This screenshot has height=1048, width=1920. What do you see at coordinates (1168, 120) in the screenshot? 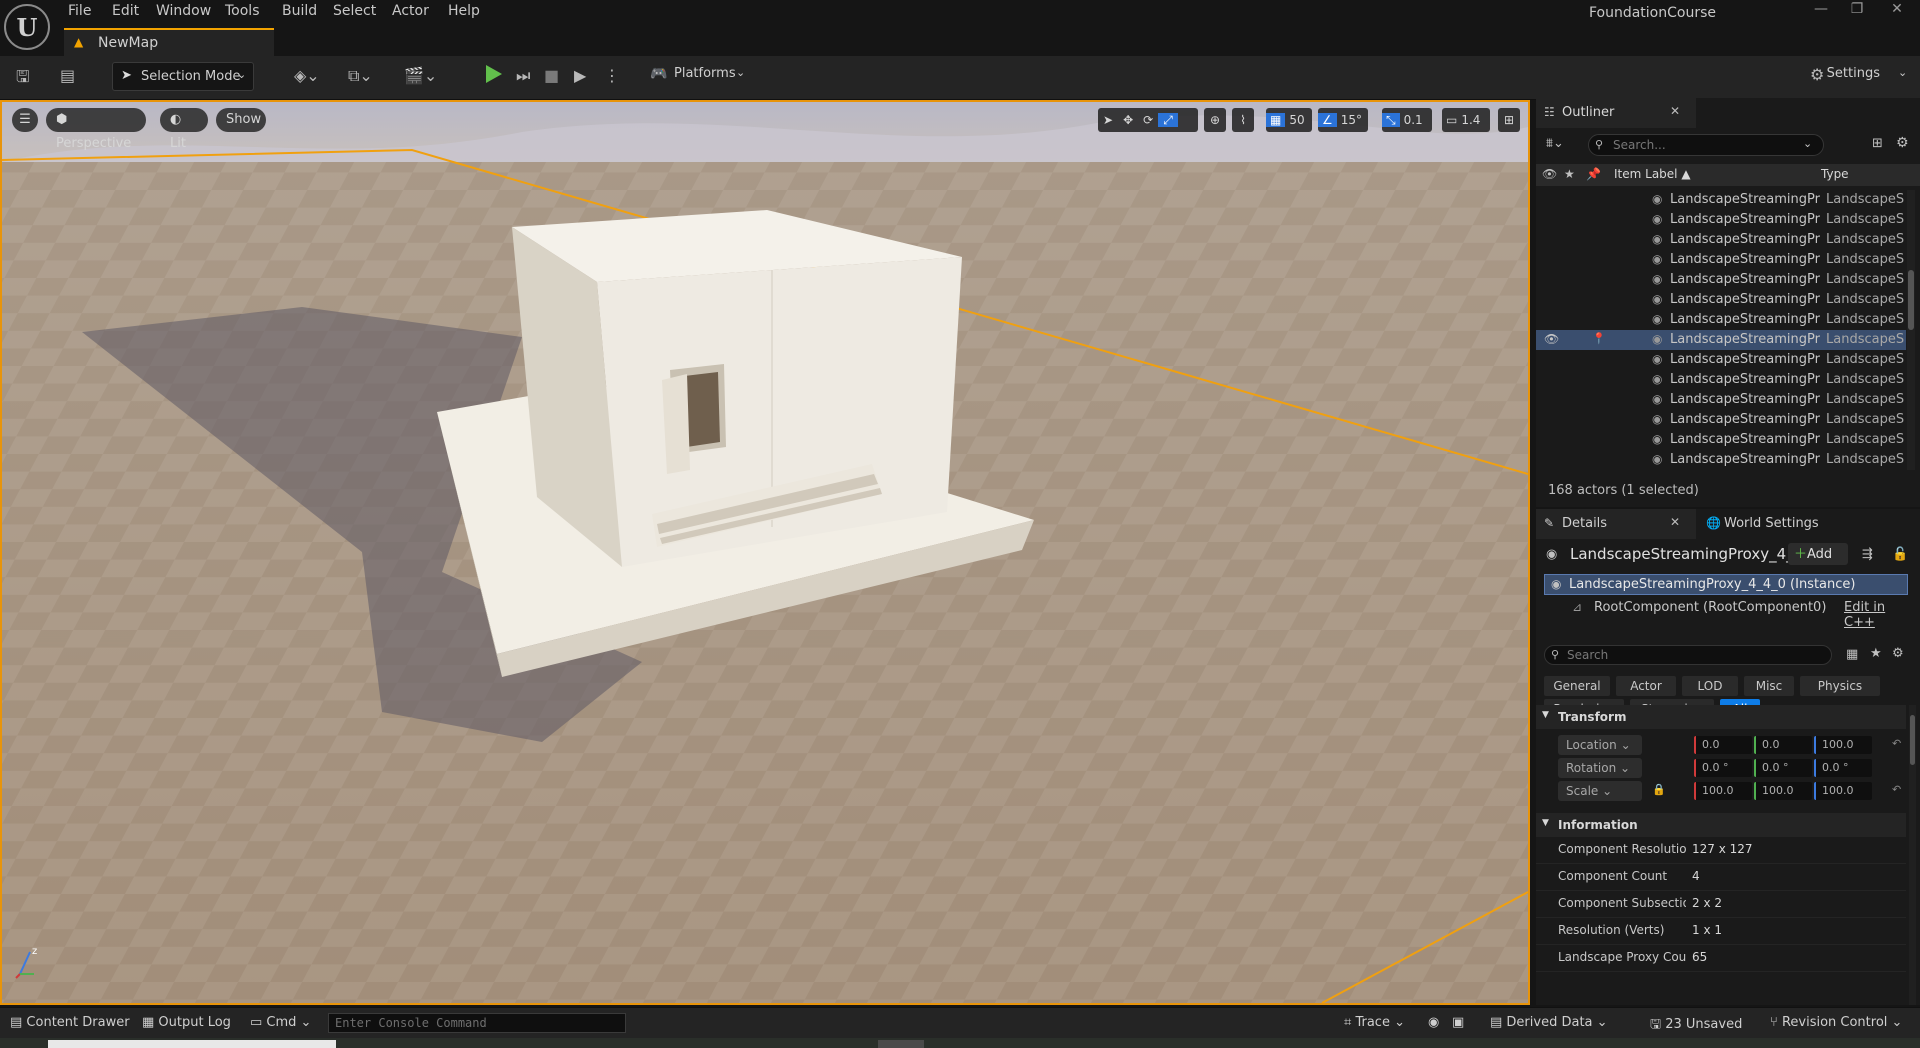
I see `scale-tool-icon: ⤢` at bounding box center [1168, 120].